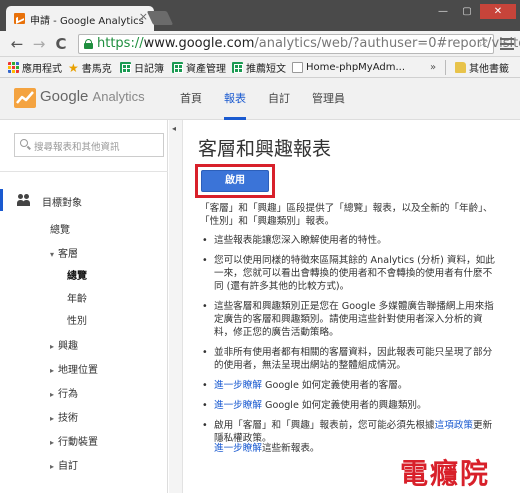  I want to click on bookmark-1: ★ 書馬克, so click(90, 68).